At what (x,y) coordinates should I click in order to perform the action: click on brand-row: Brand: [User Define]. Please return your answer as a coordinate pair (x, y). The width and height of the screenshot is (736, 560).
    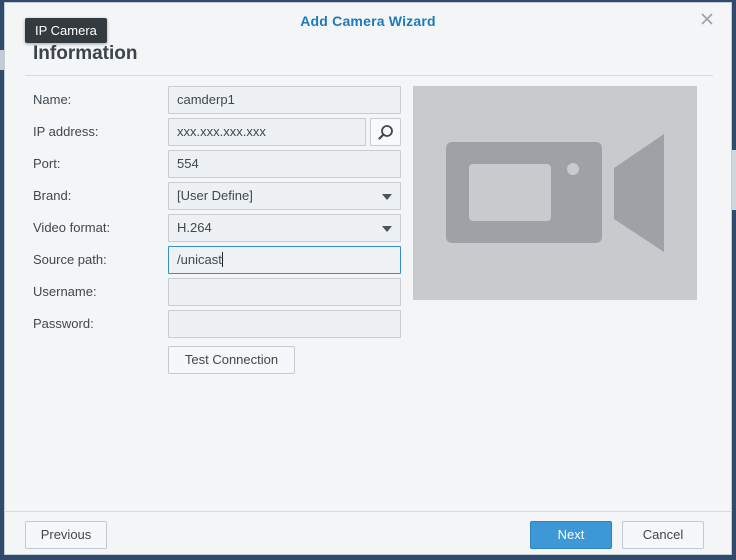
    Looking at the image, I should click on (218, 196).